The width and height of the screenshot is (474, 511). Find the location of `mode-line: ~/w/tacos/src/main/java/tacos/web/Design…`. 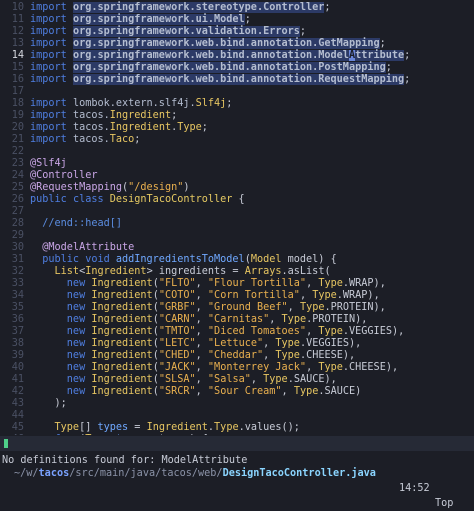

mode-line: ~/w/tacos/src/main/java/tacos/web/Design… is located at coordinates (237, 472).